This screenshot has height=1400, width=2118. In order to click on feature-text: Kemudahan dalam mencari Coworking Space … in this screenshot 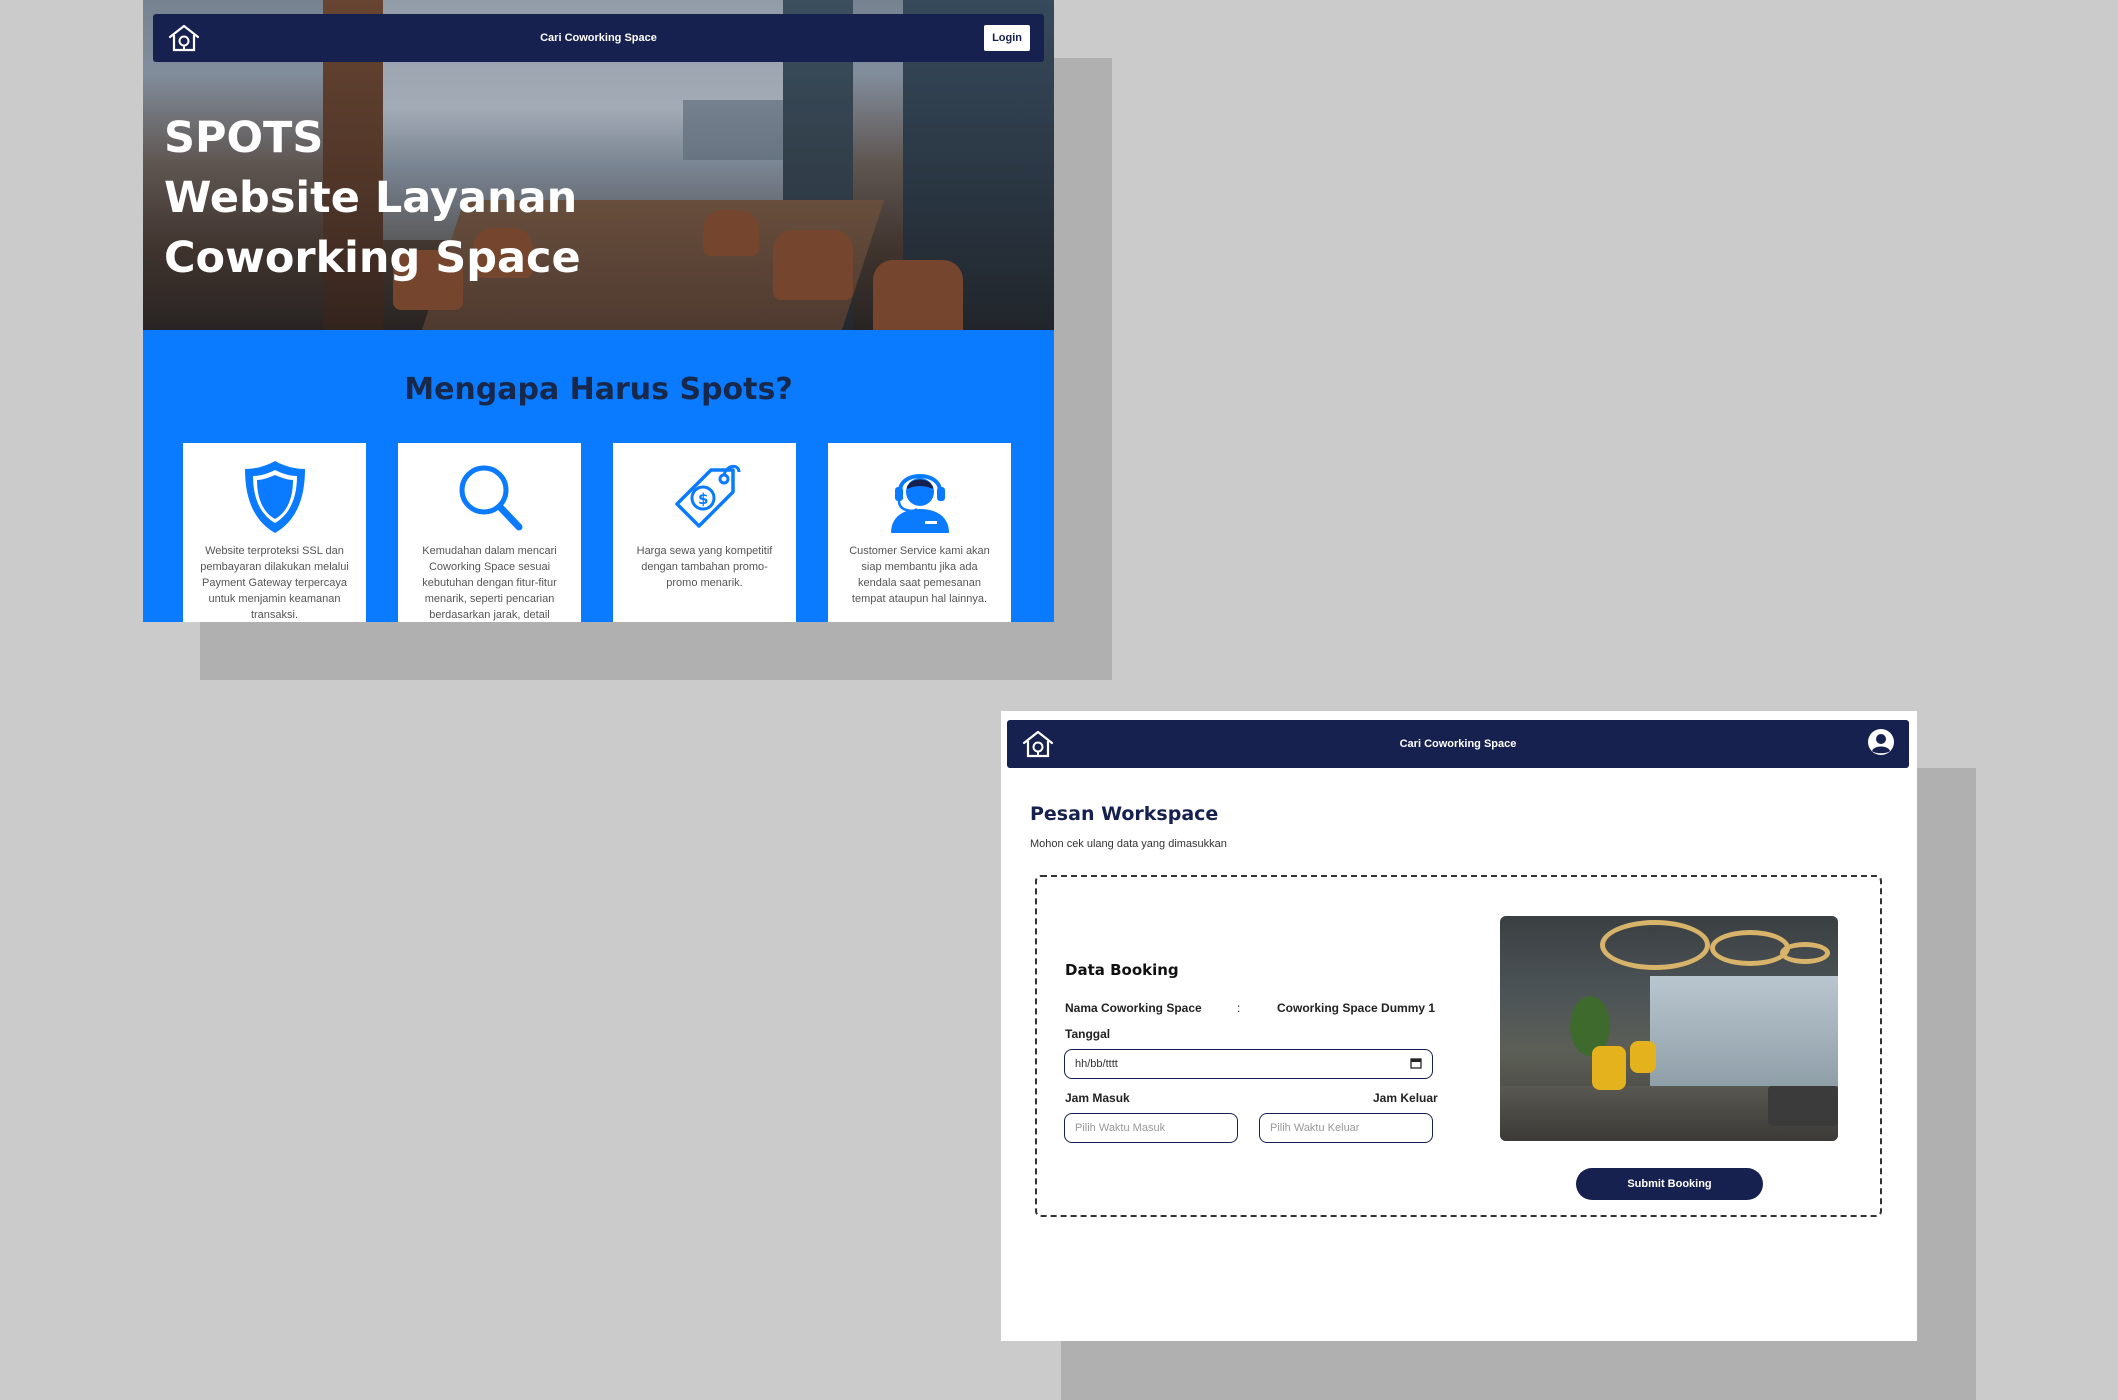, I will do `click(489, 583)`.